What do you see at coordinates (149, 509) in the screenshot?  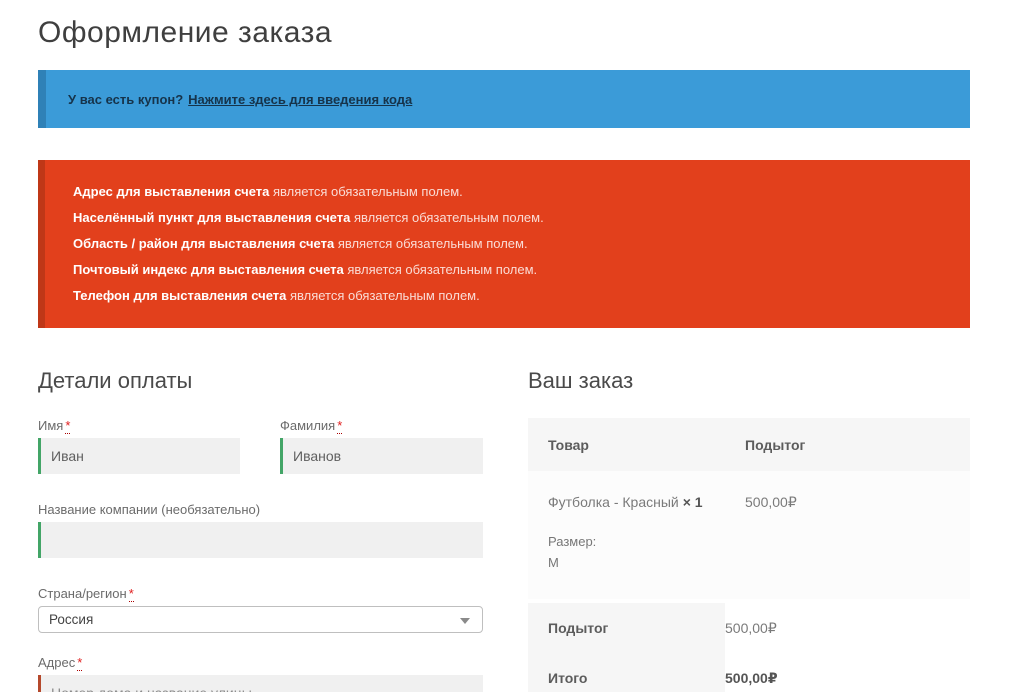 I see `company-label: Название компании (необязательно)` at bounding box center [149, 509].